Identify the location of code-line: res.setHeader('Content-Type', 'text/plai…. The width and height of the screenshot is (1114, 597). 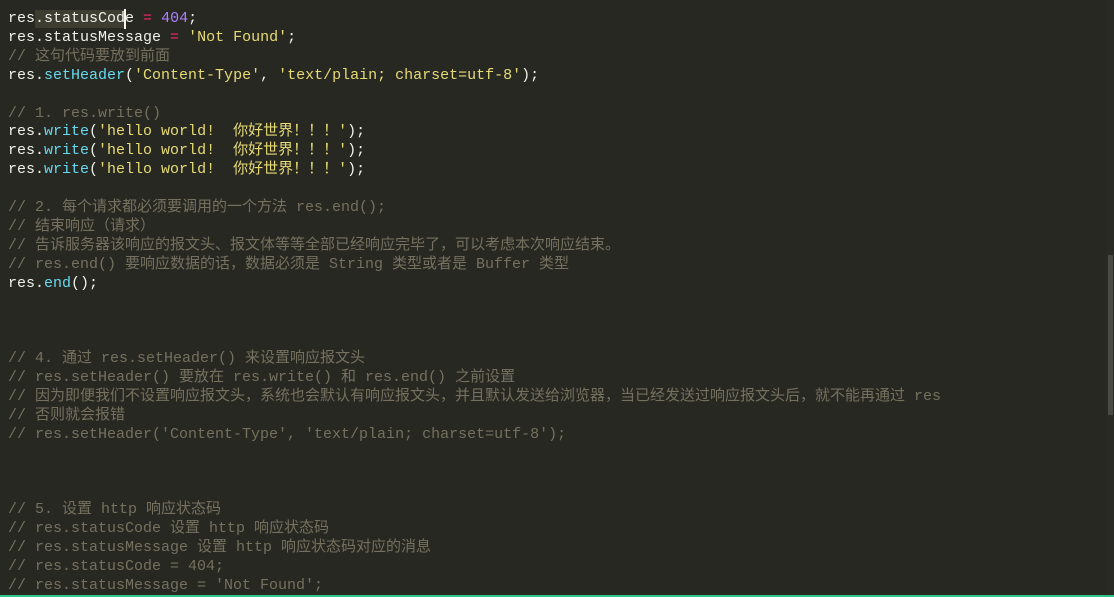
(273, 75).